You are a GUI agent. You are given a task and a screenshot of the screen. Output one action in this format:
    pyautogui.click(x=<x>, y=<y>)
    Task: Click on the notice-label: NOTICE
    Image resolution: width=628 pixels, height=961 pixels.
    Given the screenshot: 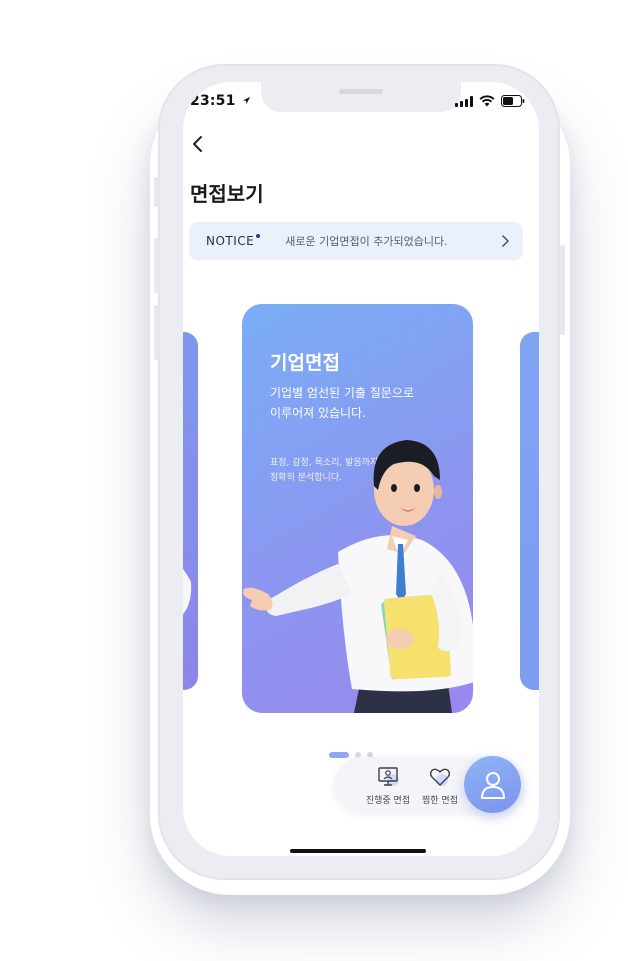 What is the action you would take?
    pyautogui.click(x=233, y=241)
    